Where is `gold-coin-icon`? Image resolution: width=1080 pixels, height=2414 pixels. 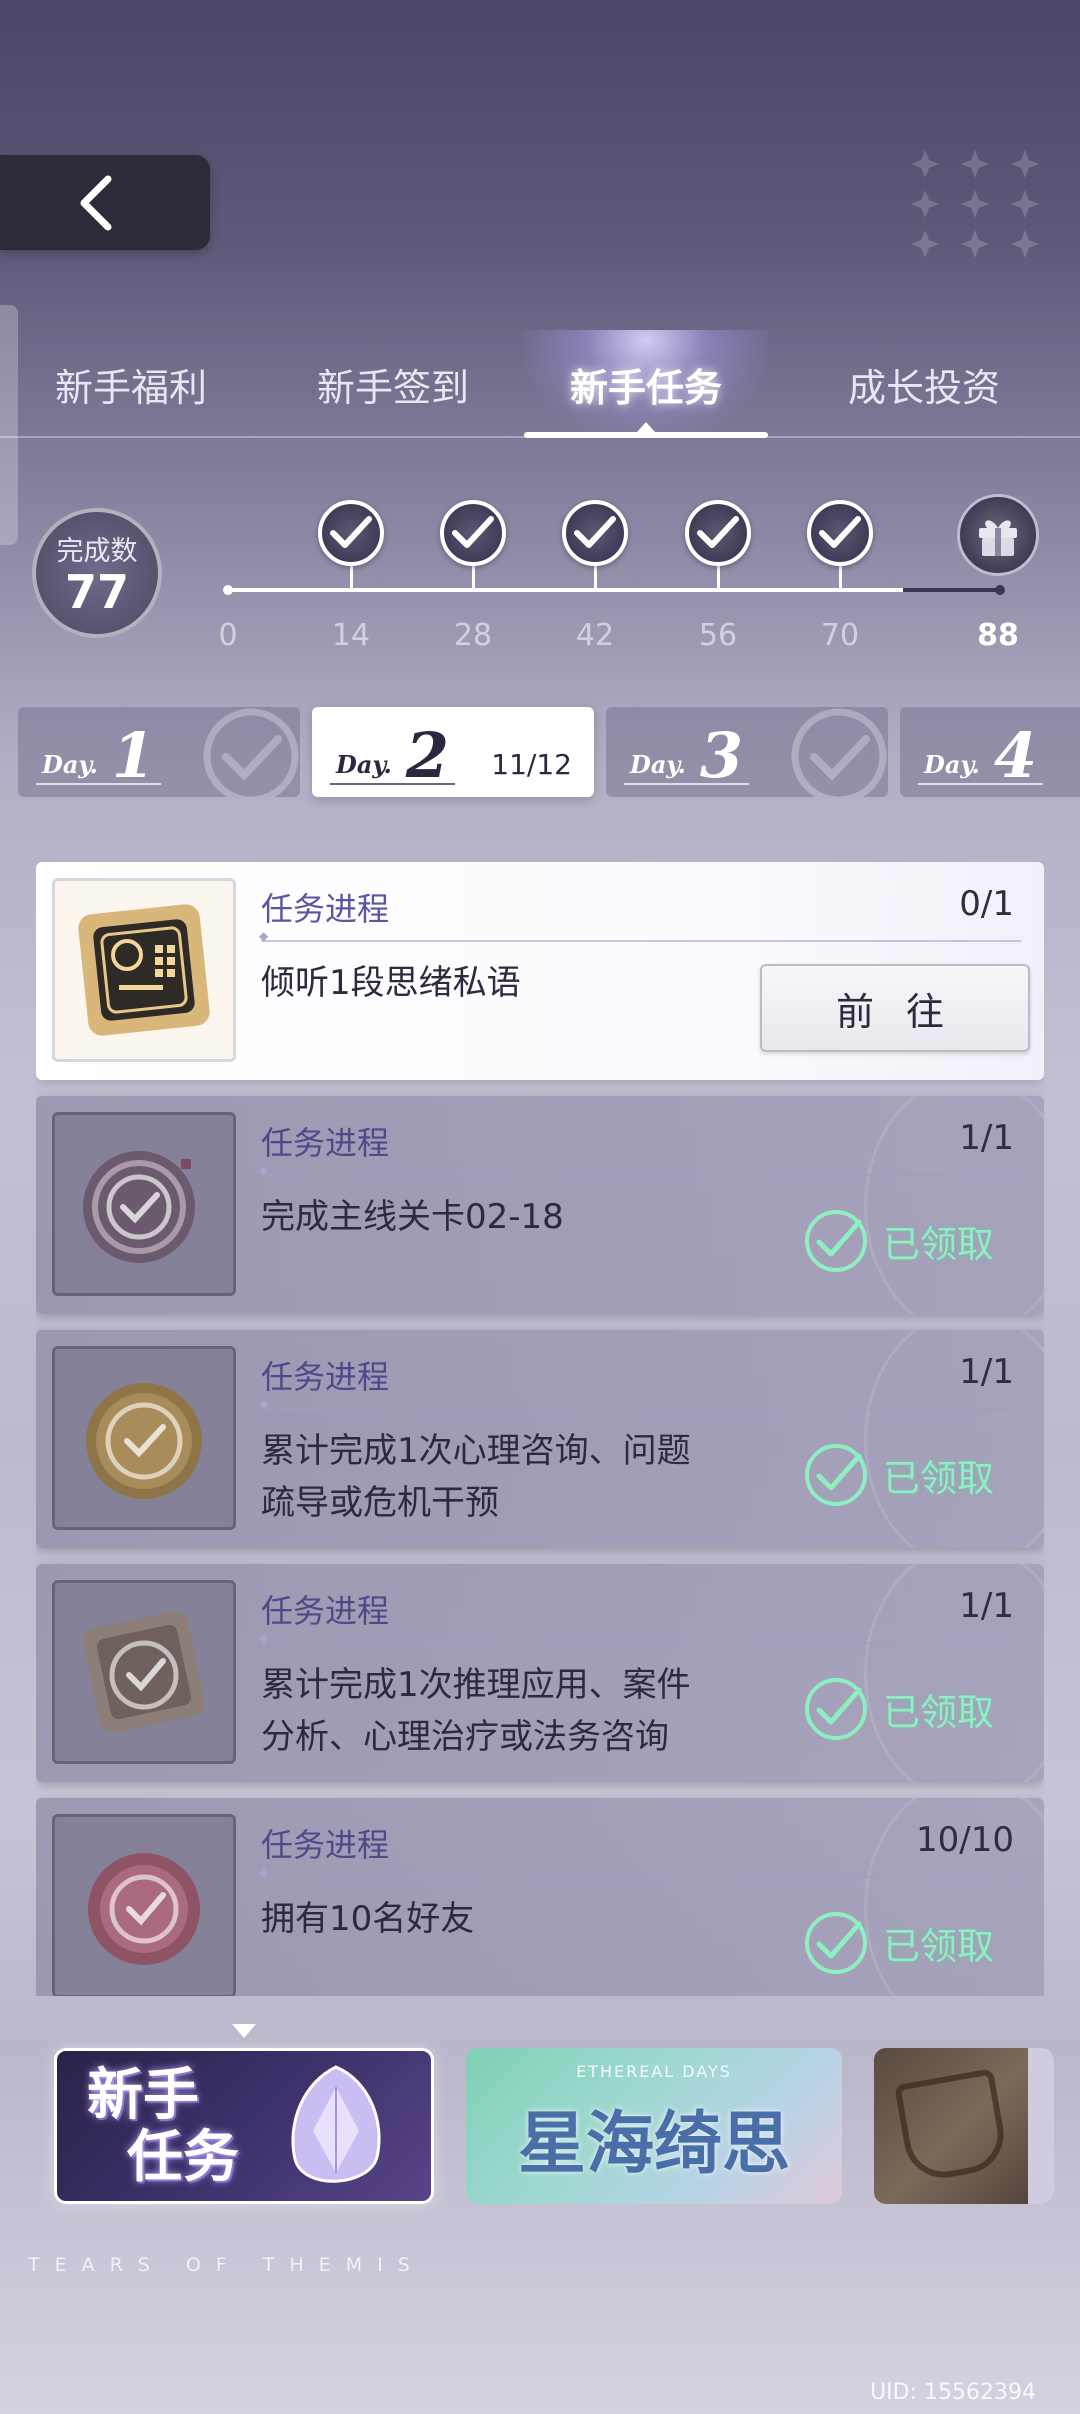 gold-coin-icon is located at coordinates (144, 1441).